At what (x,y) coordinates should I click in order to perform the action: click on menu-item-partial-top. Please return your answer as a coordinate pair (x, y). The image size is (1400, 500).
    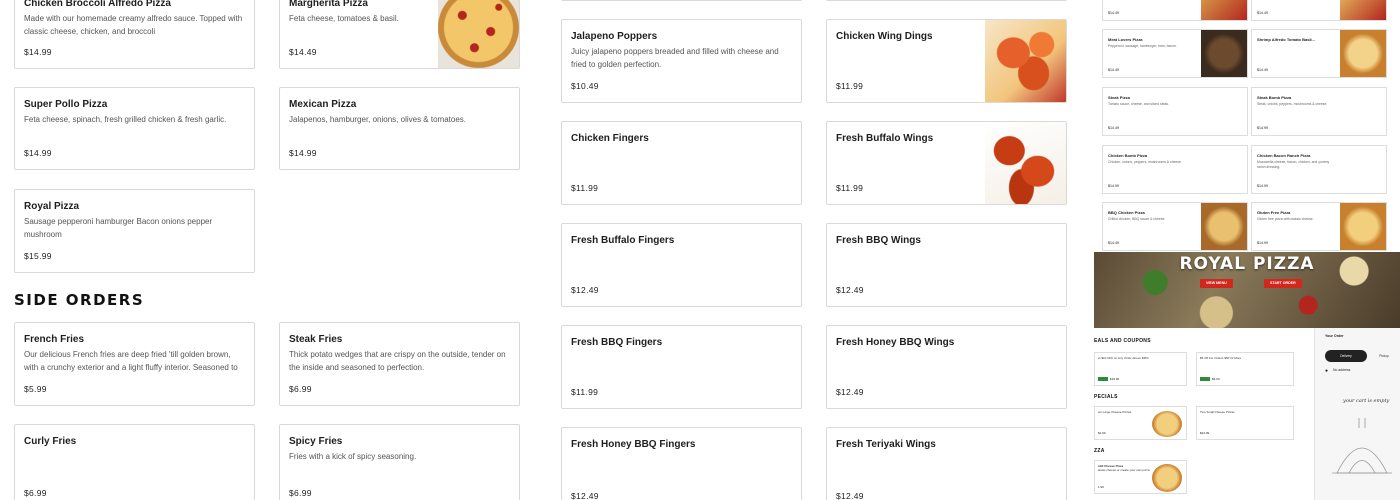
    Looking at the image, I should click on (681, 0).